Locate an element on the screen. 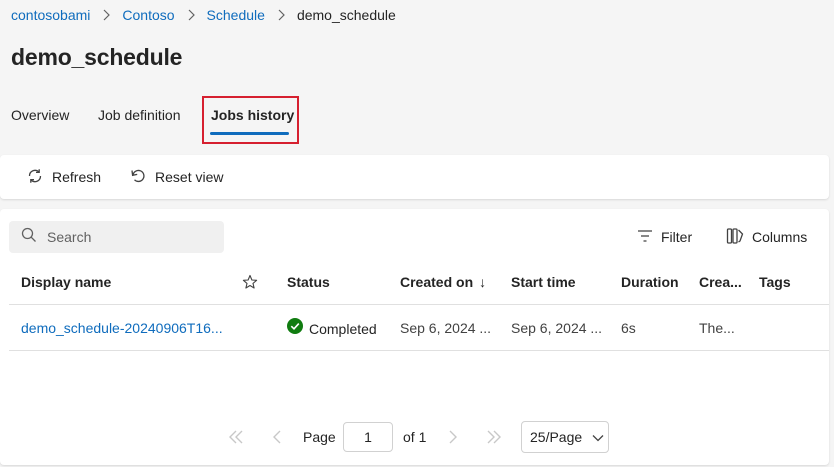 The height and width of the screenshot is (467, 834). pagination: Page of 1 25/Page is located at coordinates (414, 437).